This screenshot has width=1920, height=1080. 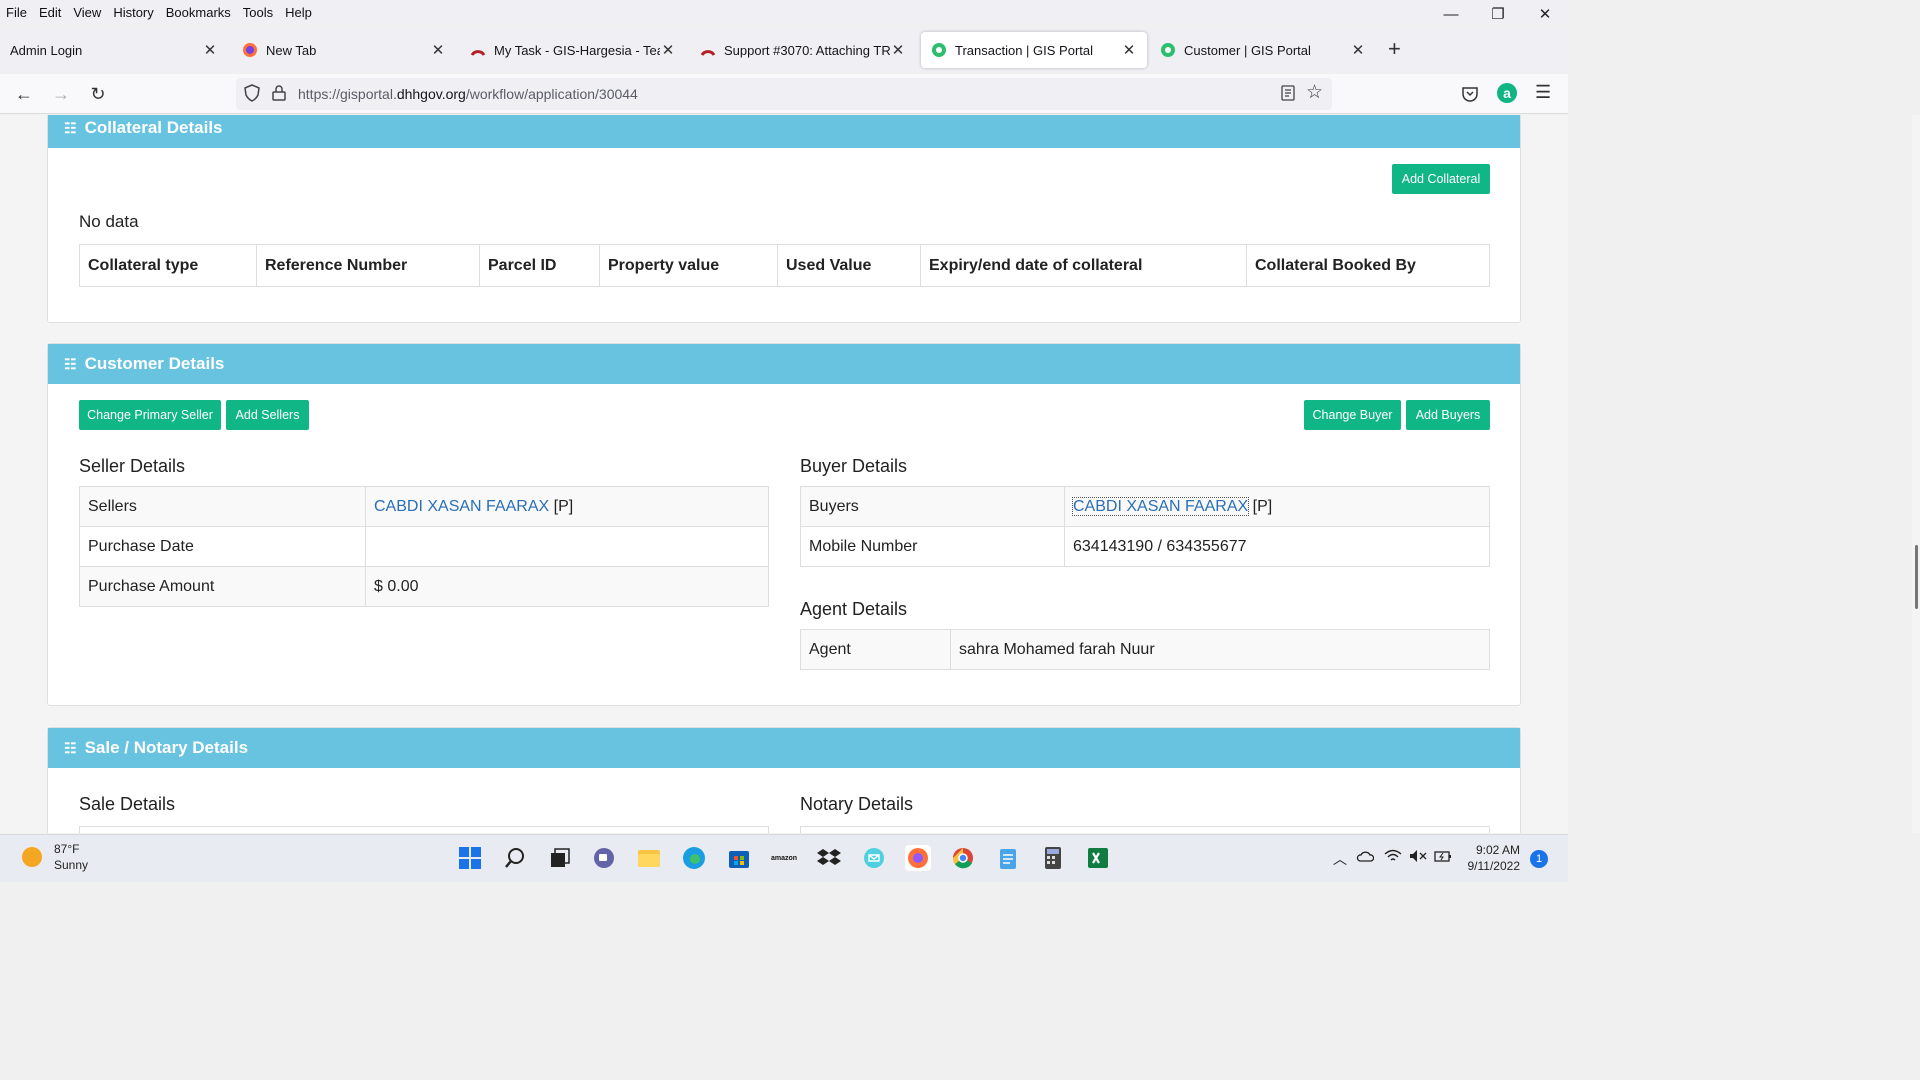 What do you see at coordinates (55, 857) in the screenshot?
I see `weather-widget: 87°F Sunny` at bounding box center [55, 857].